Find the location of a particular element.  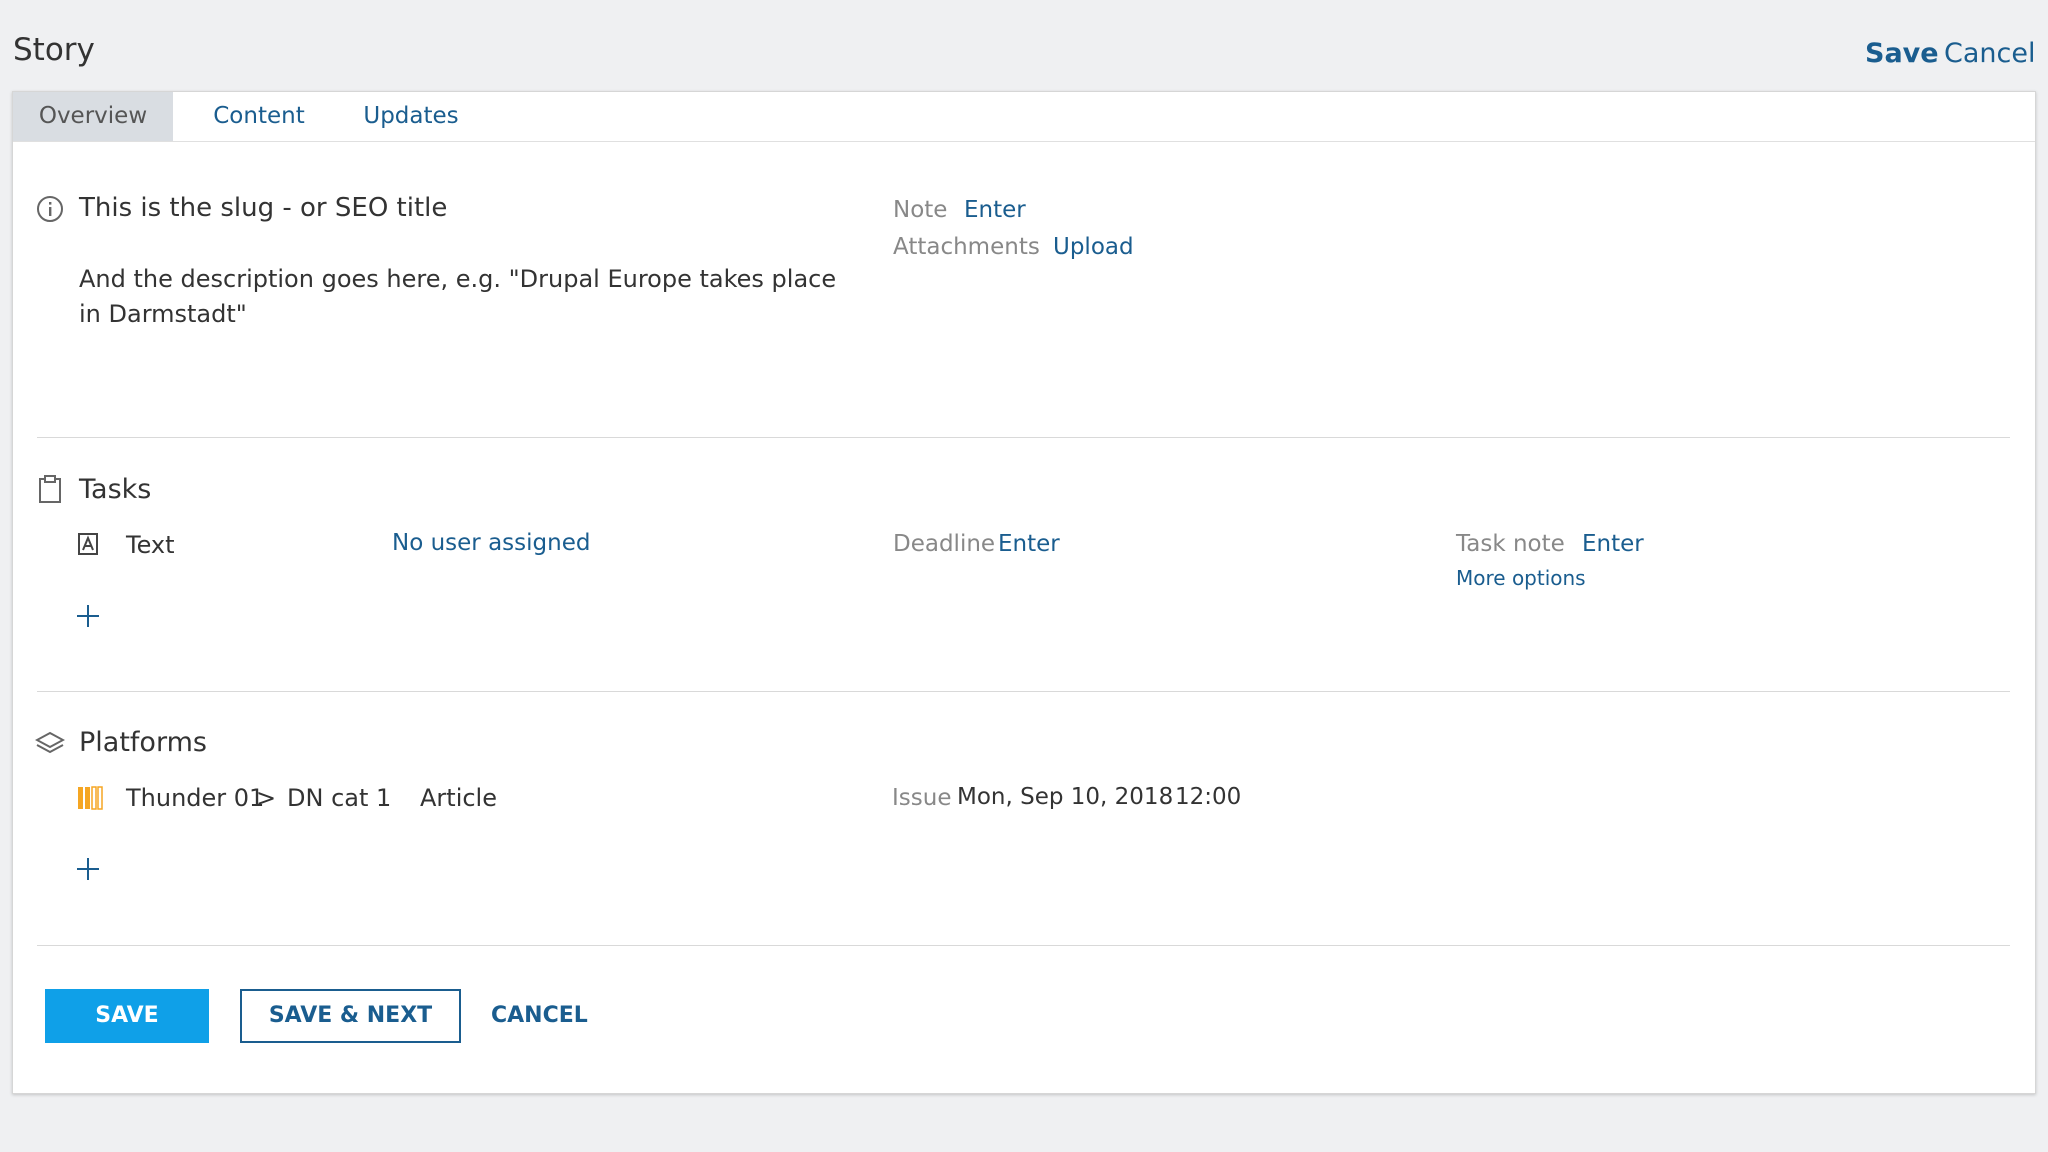

save-button: SAVE is located at coordinates (127, 1016).